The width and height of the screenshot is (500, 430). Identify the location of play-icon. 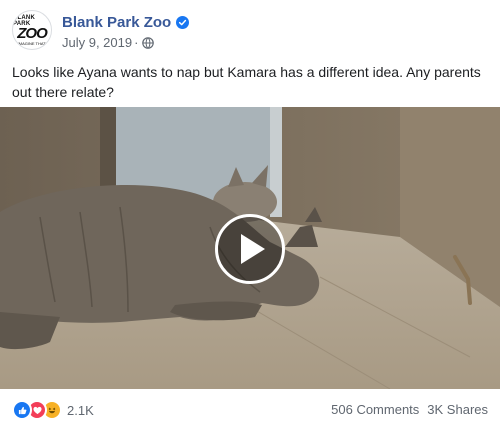
(253, 249).